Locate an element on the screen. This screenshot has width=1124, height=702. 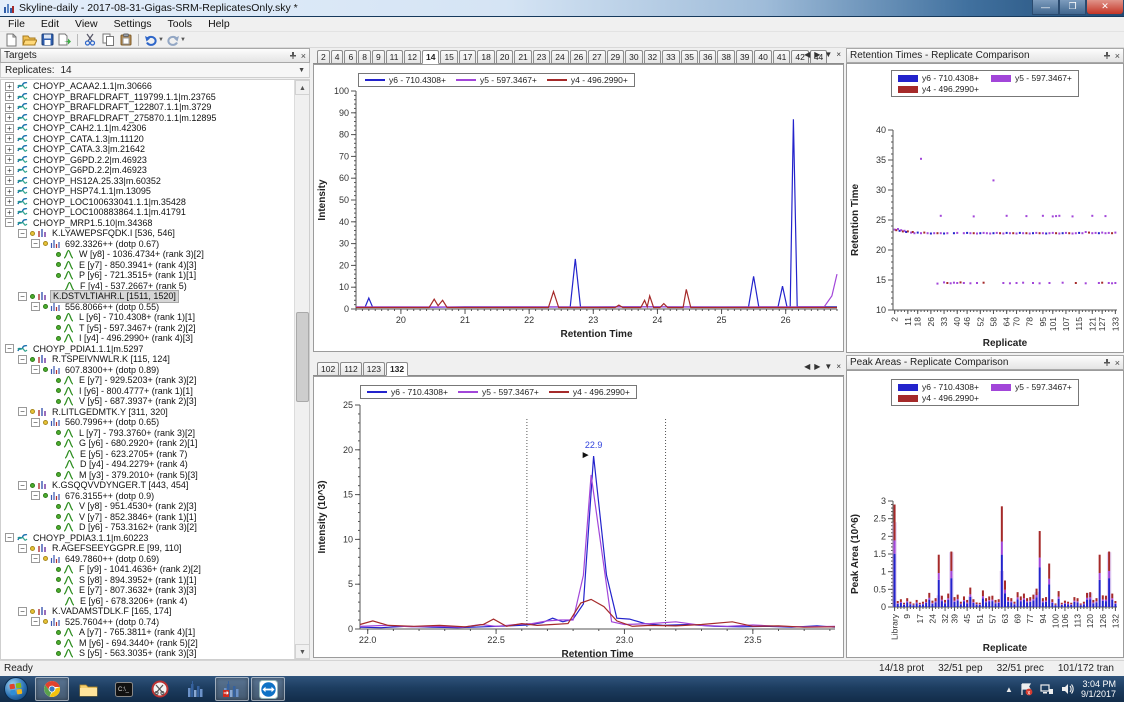
tree-row-transition: E [y7] - 807.3632+ (rank 3)[3] is located at coordinates (147, 590).